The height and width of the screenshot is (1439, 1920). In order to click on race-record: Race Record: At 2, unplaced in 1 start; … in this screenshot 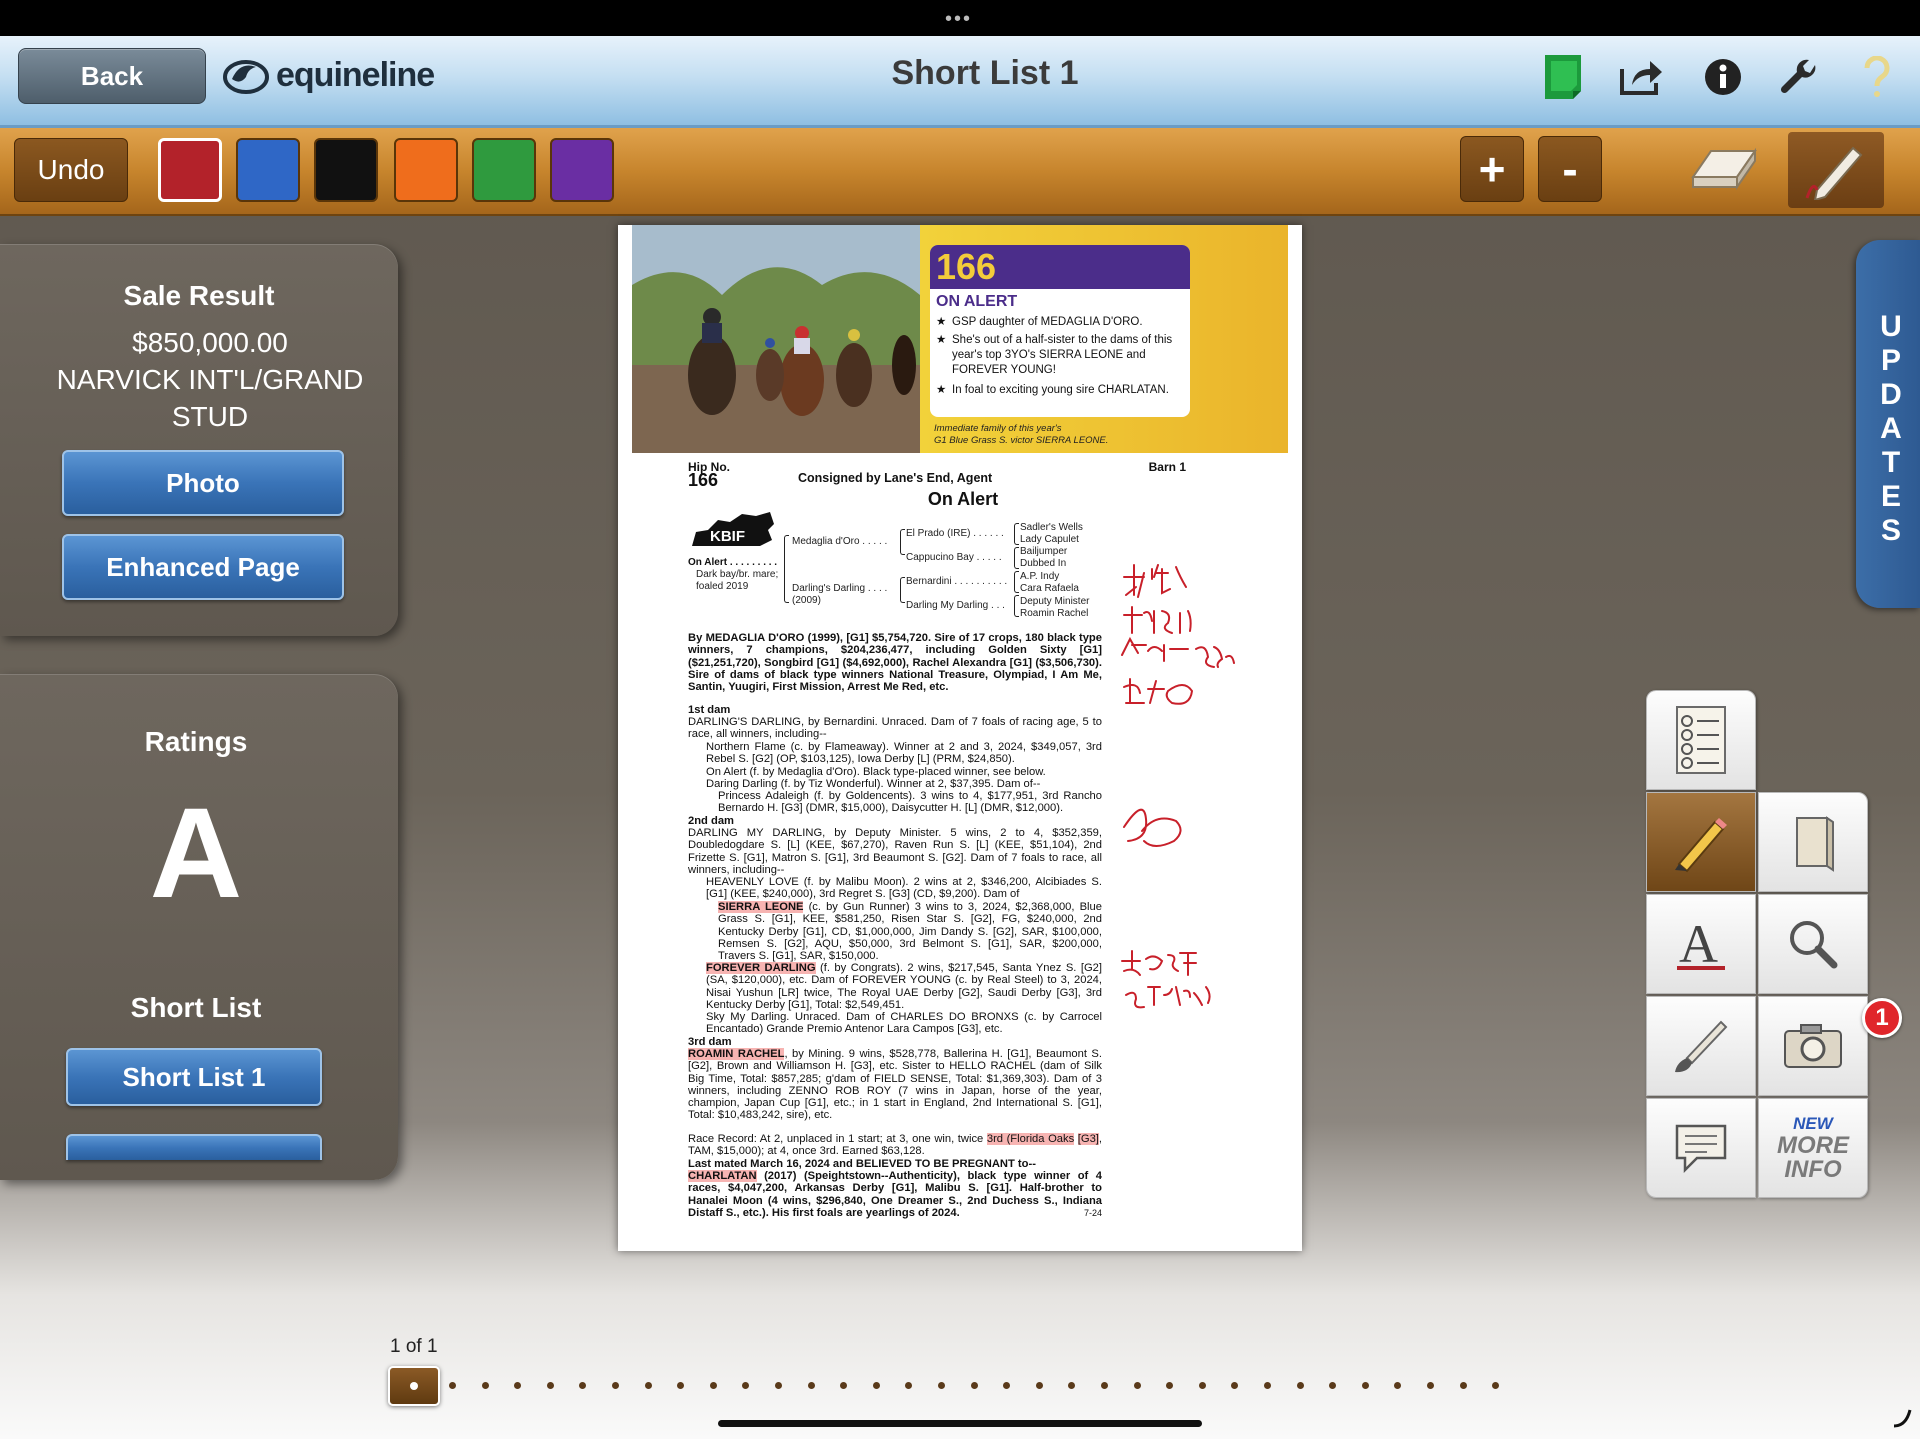, I will do `click(895, 1145)`.